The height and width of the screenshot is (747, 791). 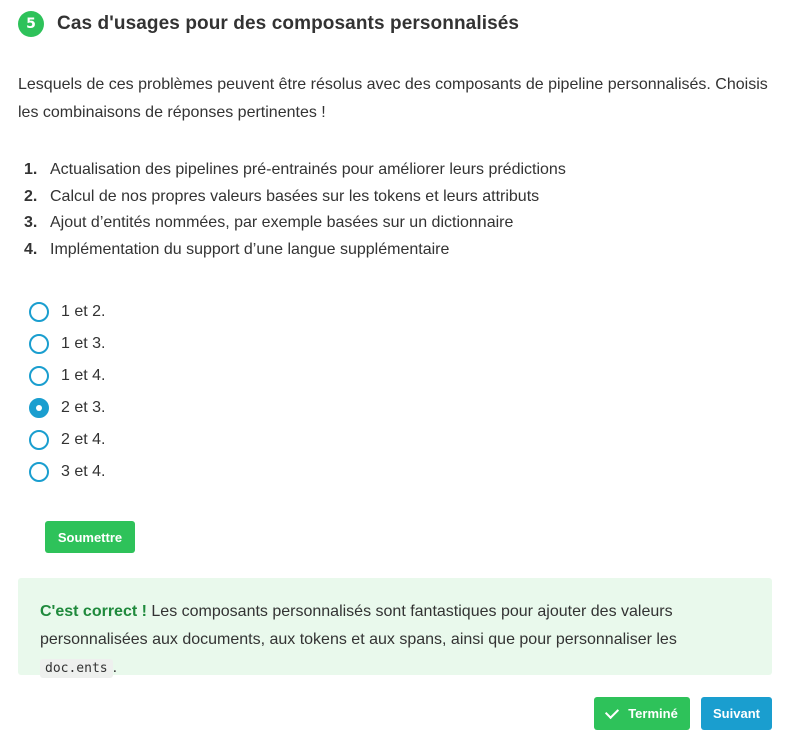 I want to click on answer-option: 2 et 4., so click(x=67, y=440).